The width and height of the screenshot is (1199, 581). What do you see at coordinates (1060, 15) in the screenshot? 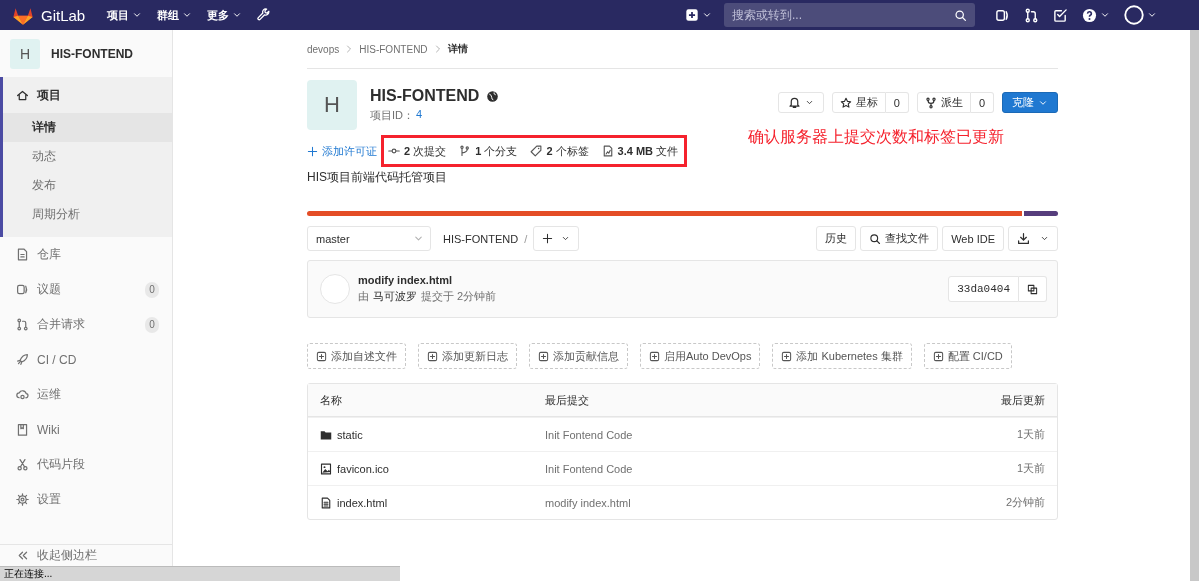
I see `todo-icon` at bounding box center [1060, 15].